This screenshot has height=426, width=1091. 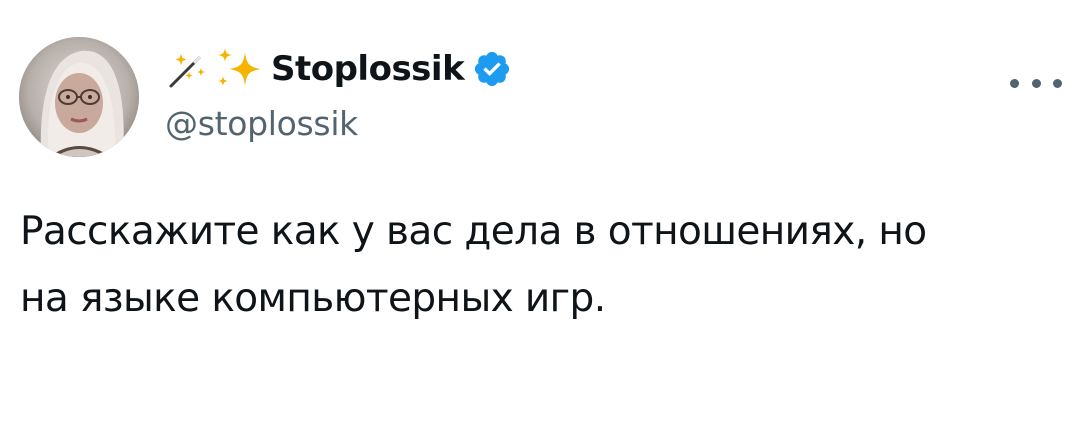 I want to click on display-name: Stoplossik, so click(x=368, y=69).